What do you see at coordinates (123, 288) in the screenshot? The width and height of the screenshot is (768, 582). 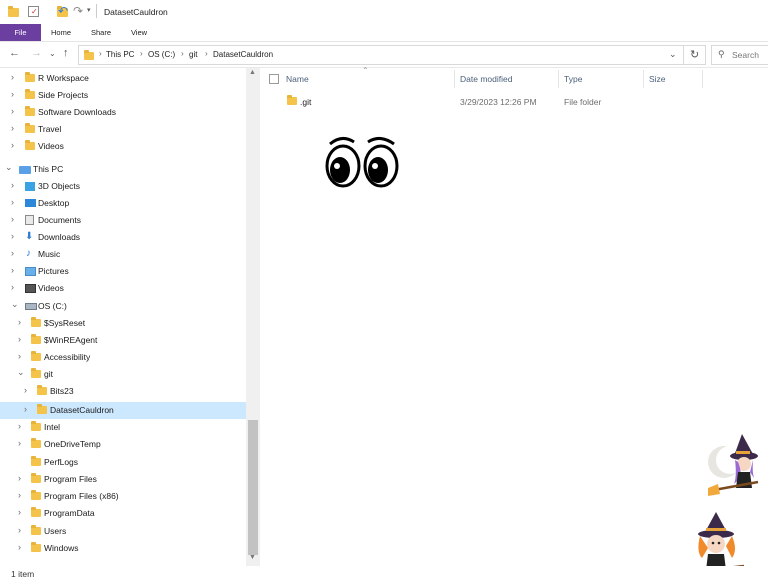 I see `sidebar-item-videos: › Videos` at bounding box center [123, 288].